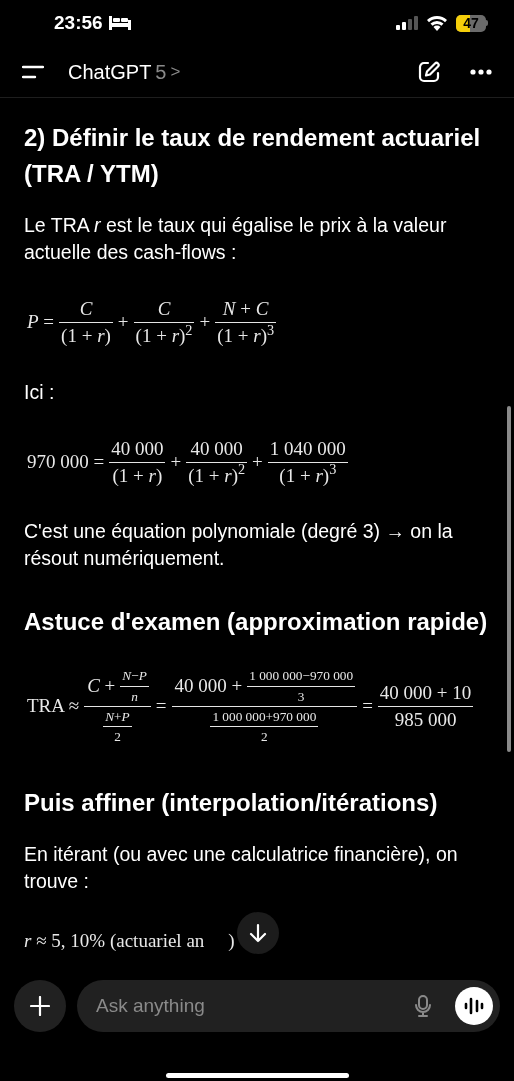 This screenshot has width=514, height=1081. What do you see at coordinates (124, 71) in the screenshot?
I see `model-selector: ChatGPT 5 >` at bounding box center [124, 71].